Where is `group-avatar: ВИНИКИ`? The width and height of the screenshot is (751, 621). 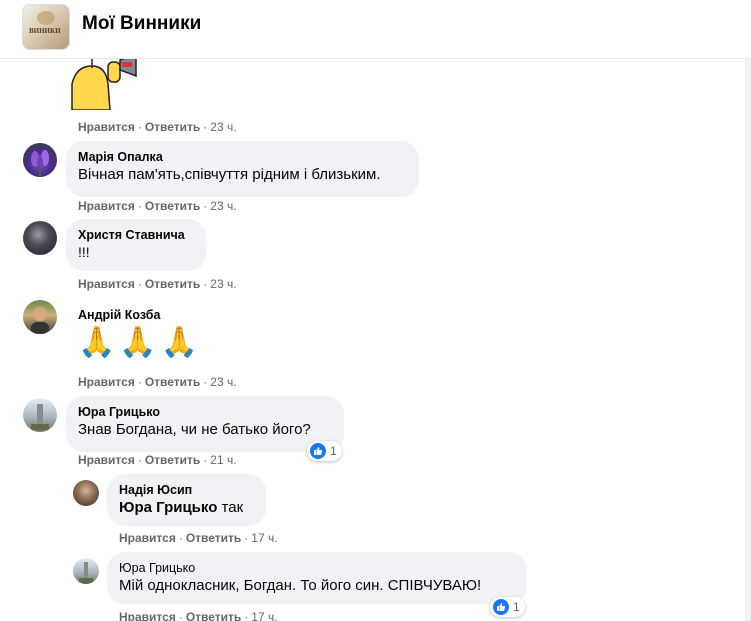 group-avatar: ВИНИКИ is located at coordinates (46, 27).